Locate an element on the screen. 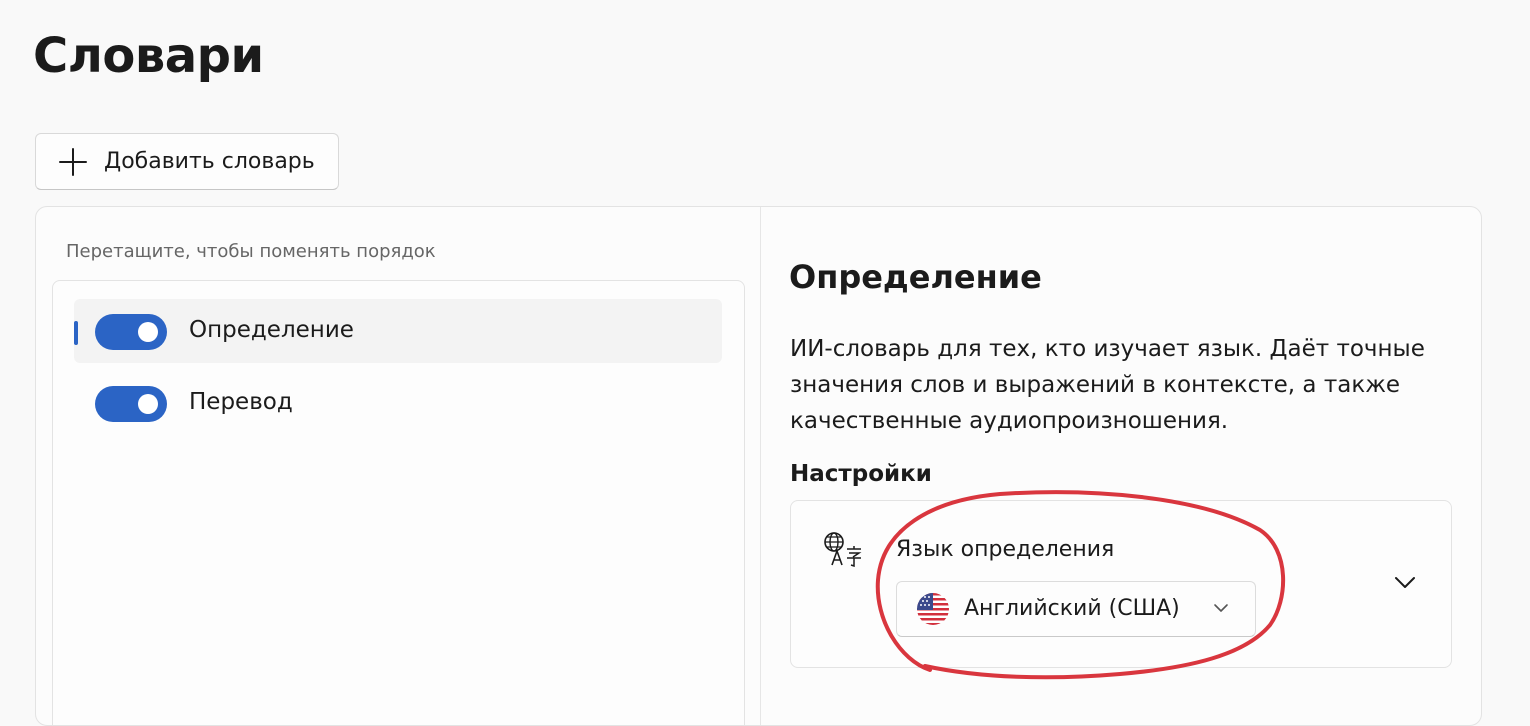 Image resolution: width=1530 pixels, height=726 pixels. definition-language-setting: Язык определения Английский (США) is located at coordinates (1121, 584).